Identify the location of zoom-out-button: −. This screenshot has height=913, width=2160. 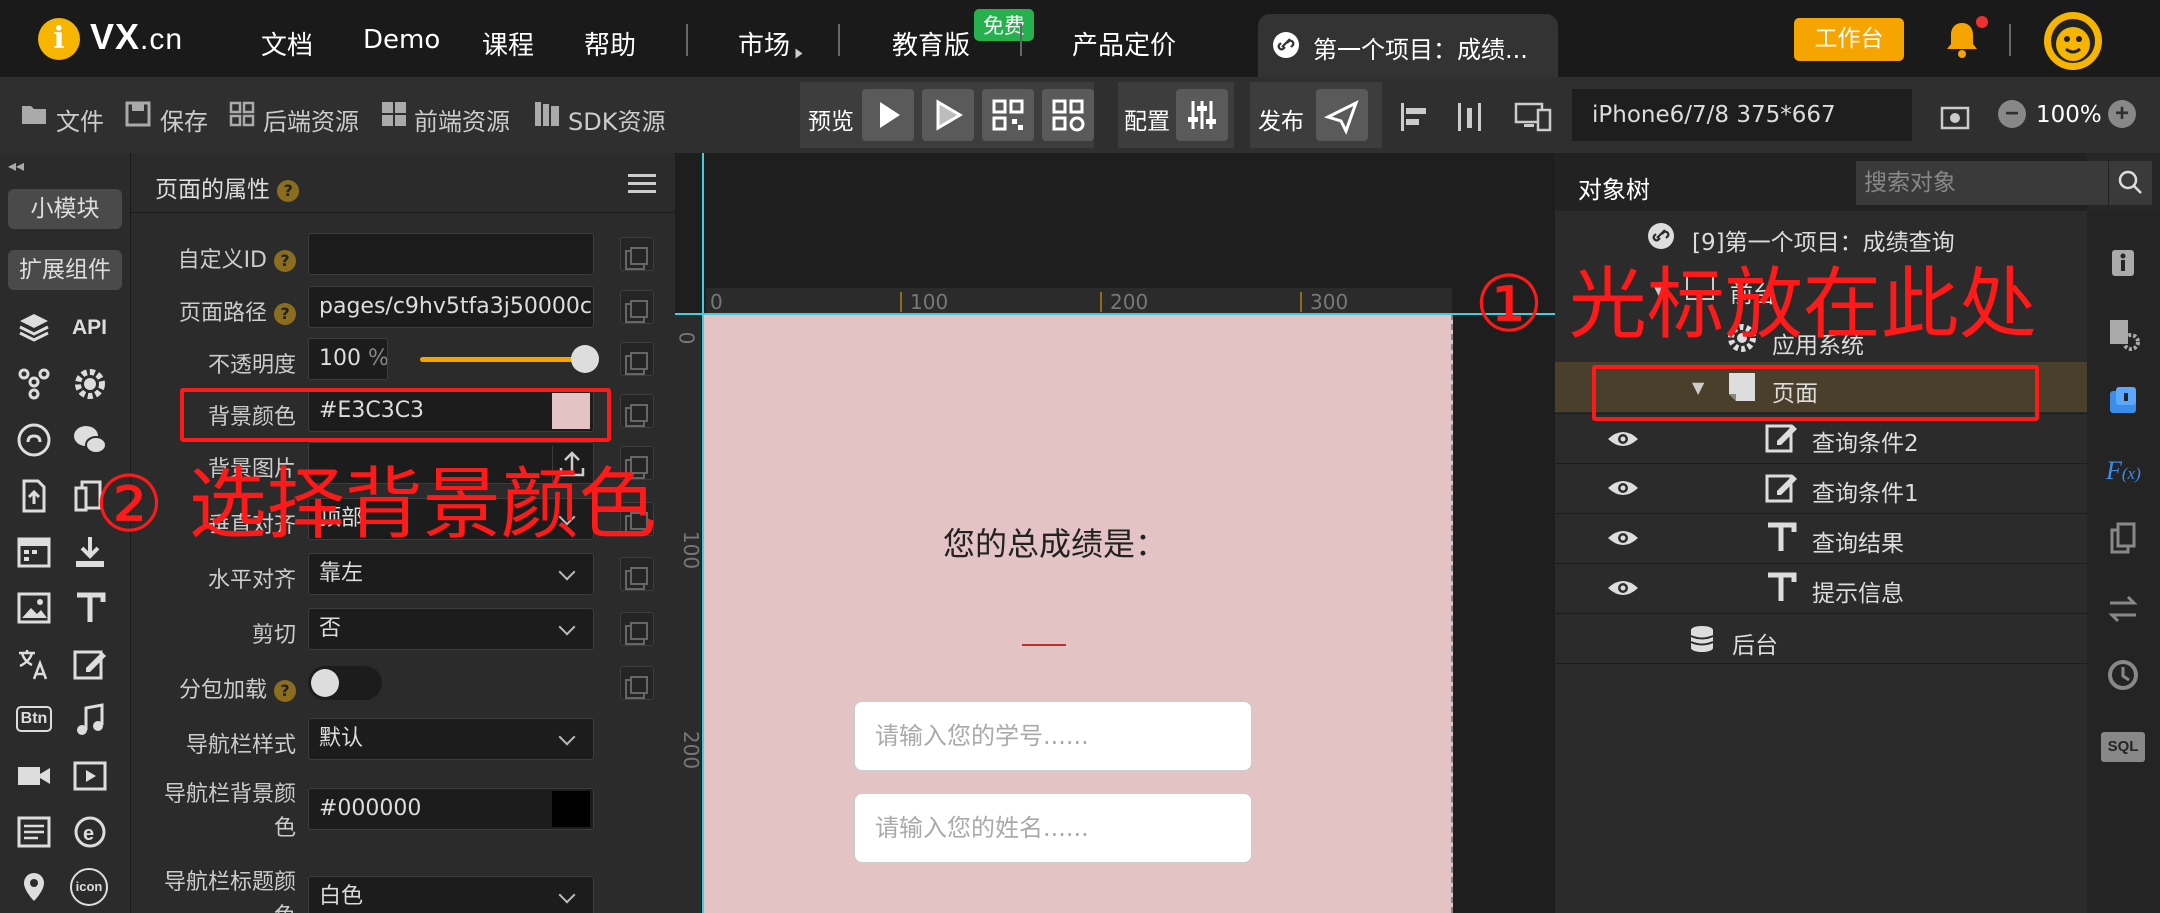
(2012, 114).